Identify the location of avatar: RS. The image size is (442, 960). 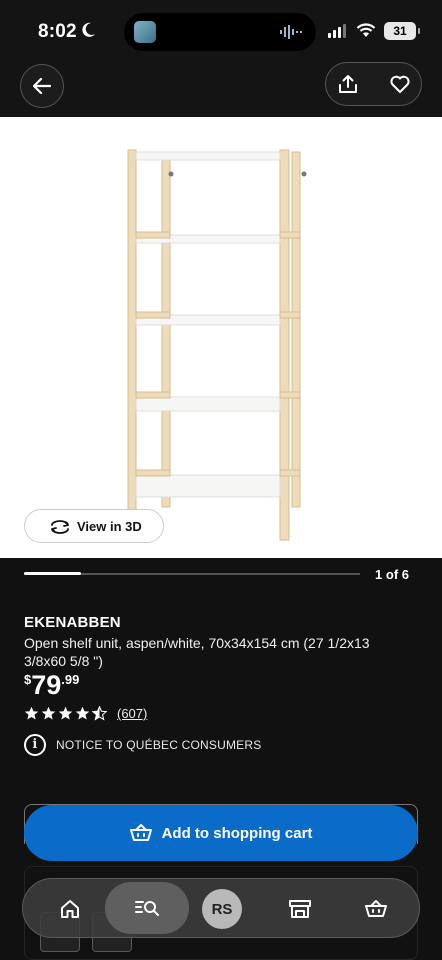
(222, 909).